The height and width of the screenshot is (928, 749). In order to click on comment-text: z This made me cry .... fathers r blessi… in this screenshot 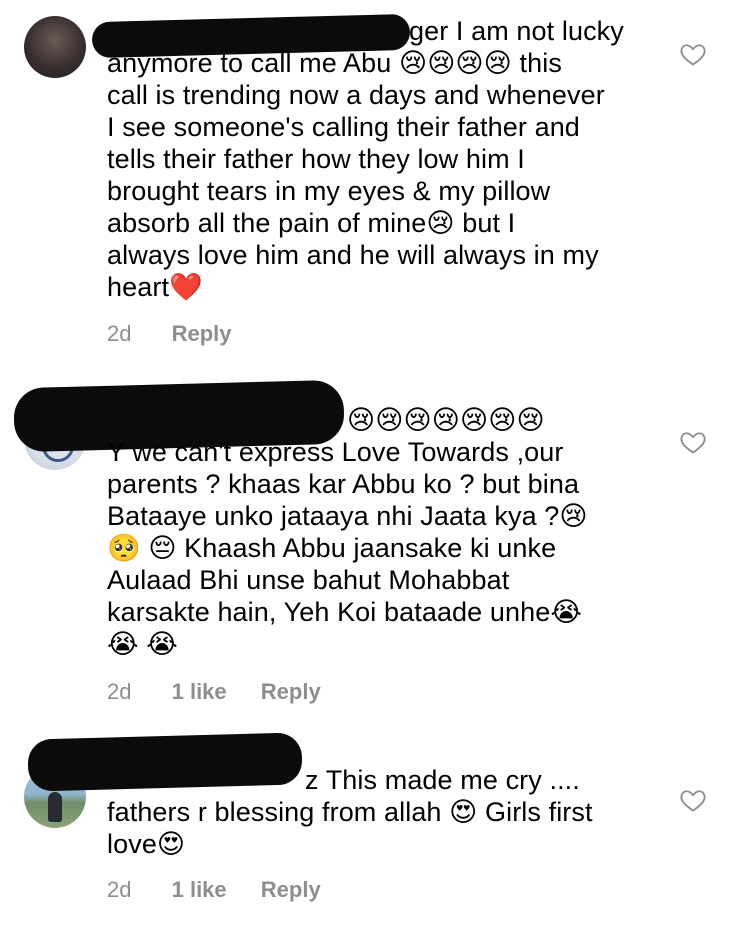, I will do `click(387, 812)`.